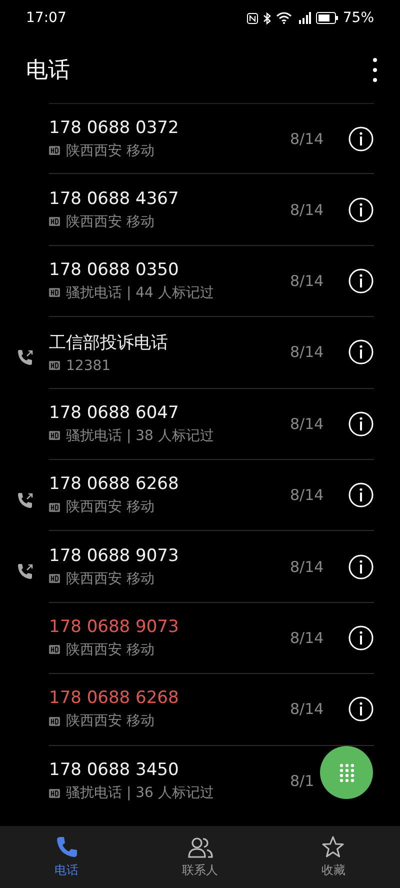 The height and width of the screenshot is (888, 400). What do you see at coordinates (140, 793) in the screenshot?
I see `caller-detail: 骚扰电话 | 36 人标记过` at bounding box center [140, 793].